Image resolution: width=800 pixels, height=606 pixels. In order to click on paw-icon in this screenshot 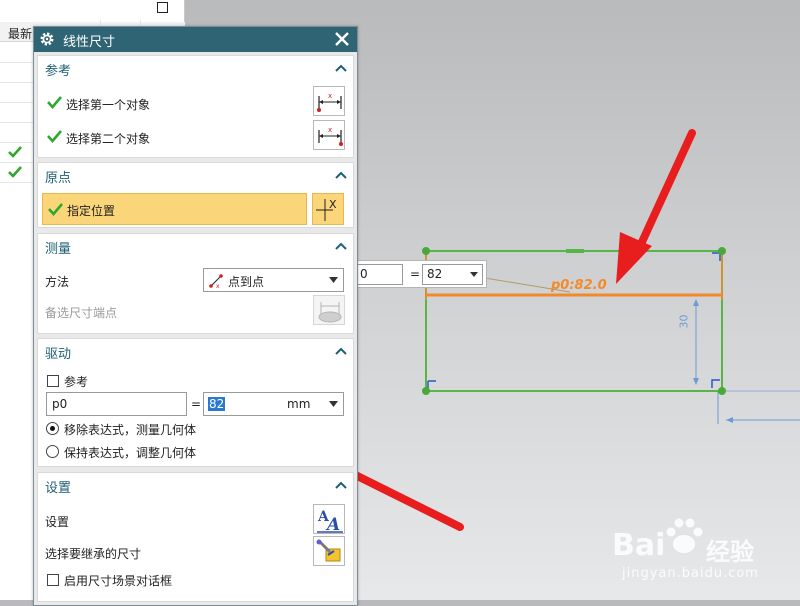, I will do `click(684, 535)`.